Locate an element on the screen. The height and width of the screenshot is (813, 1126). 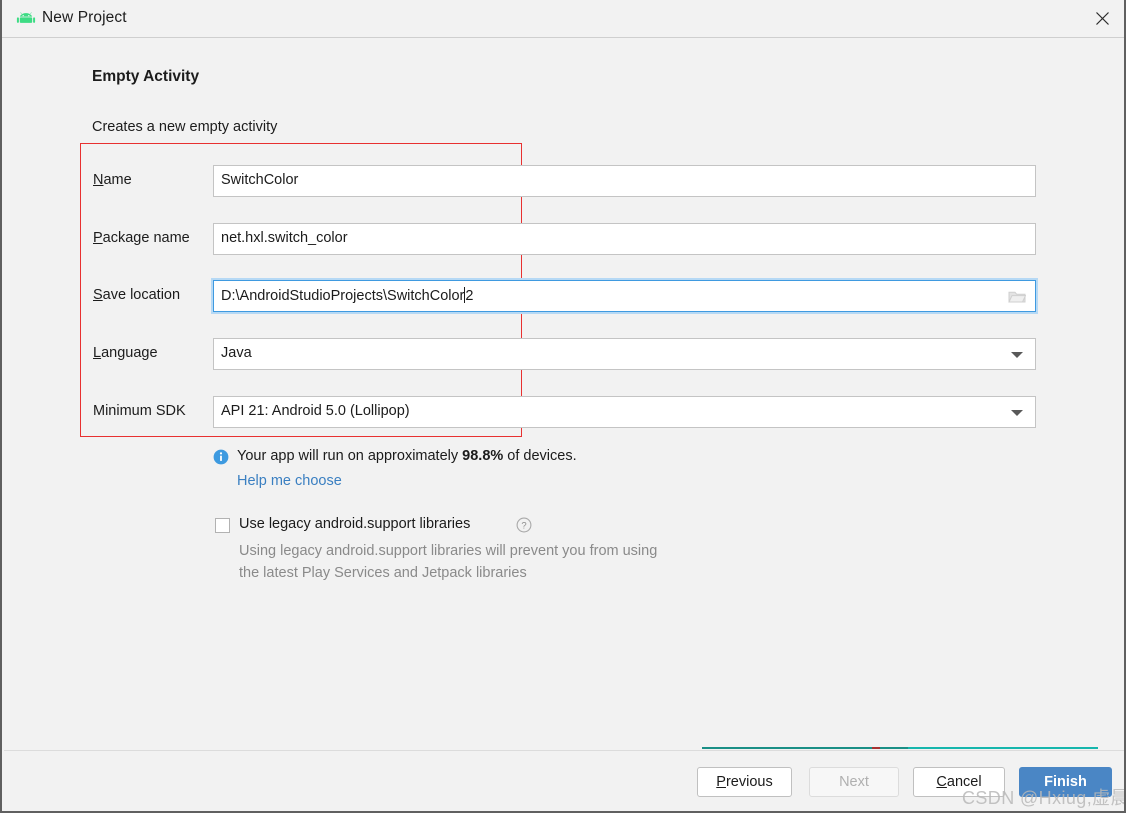
form-row-language: Language Java is located at coordinates (564, 355).